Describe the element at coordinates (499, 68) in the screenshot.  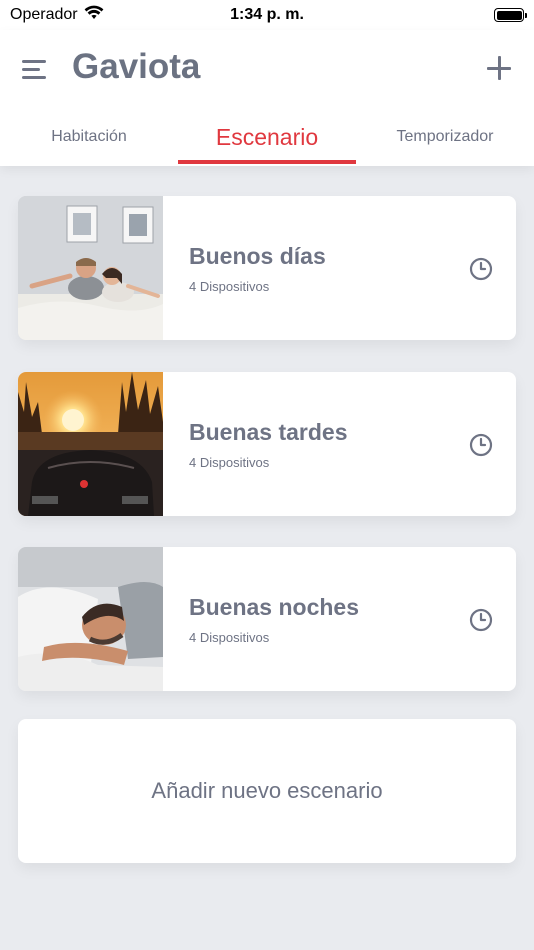
I see `plus-icon` at that location.